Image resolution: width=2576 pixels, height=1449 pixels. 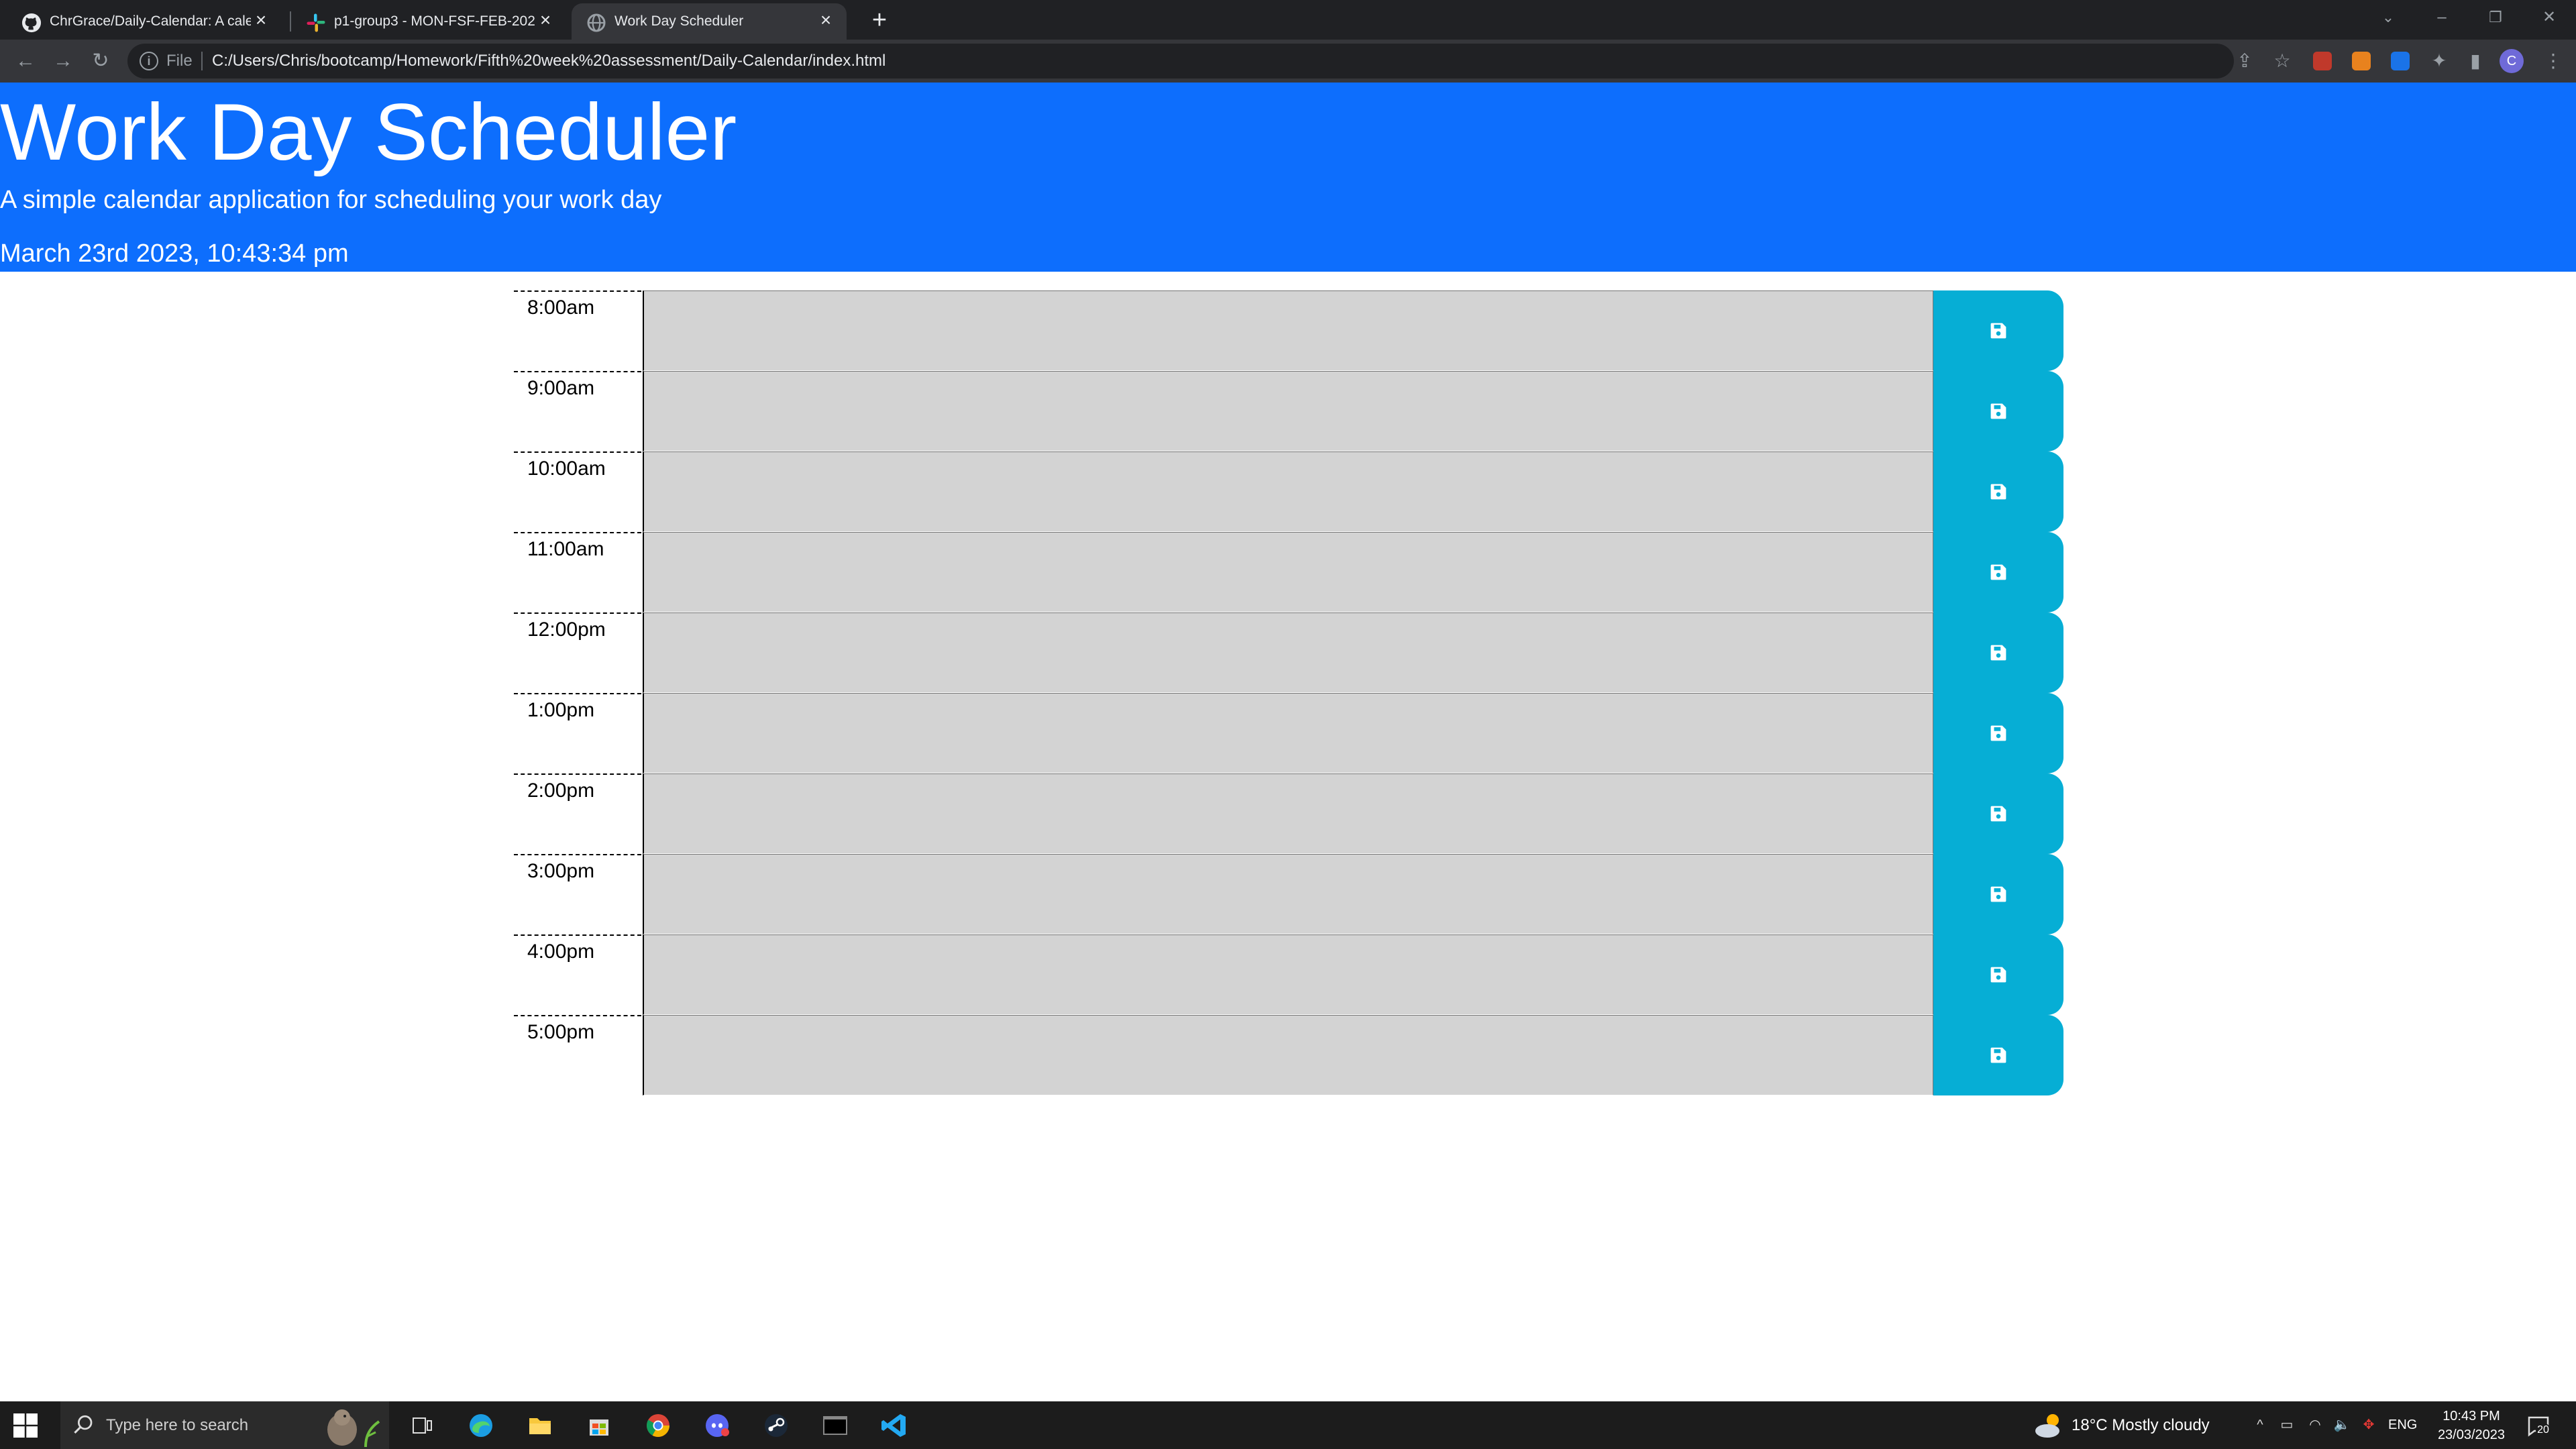 What do you see at coordinates (2244, 61) in the screenshot?
I see `share-icon: ⇪` at bounding box center [2244, 61].